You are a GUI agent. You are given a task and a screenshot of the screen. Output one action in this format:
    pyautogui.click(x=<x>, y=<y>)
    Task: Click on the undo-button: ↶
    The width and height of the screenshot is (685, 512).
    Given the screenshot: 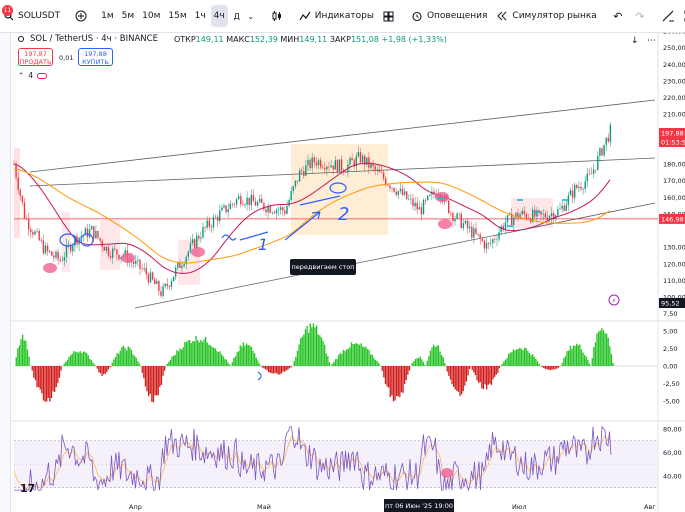 What is the action you would take?
    pyautogui.click(x=618, y=16)
    